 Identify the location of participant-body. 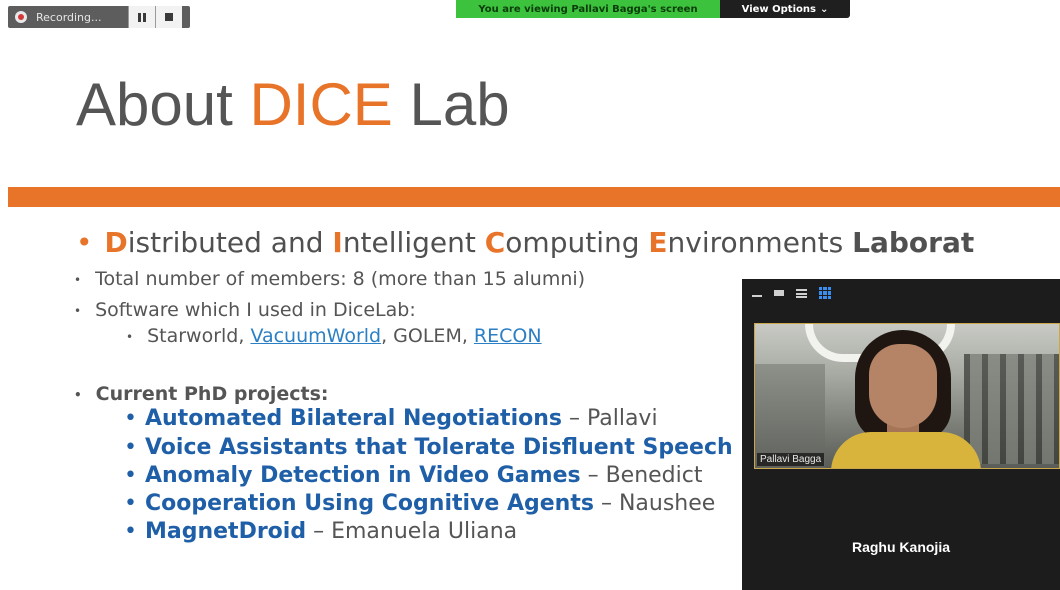
(906, 450).